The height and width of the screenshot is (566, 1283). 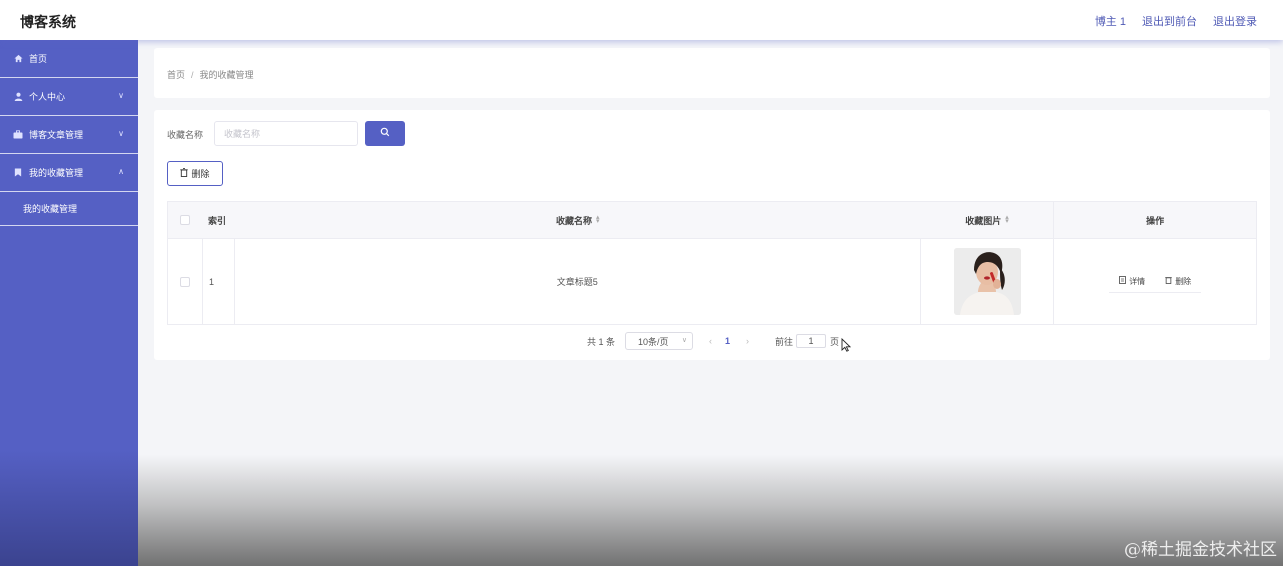 What do you see at coordinates (56, 173) in the screenshot?
I see `sidebar-item-label: 我的收藏管理` at bounding box center [56, 173].